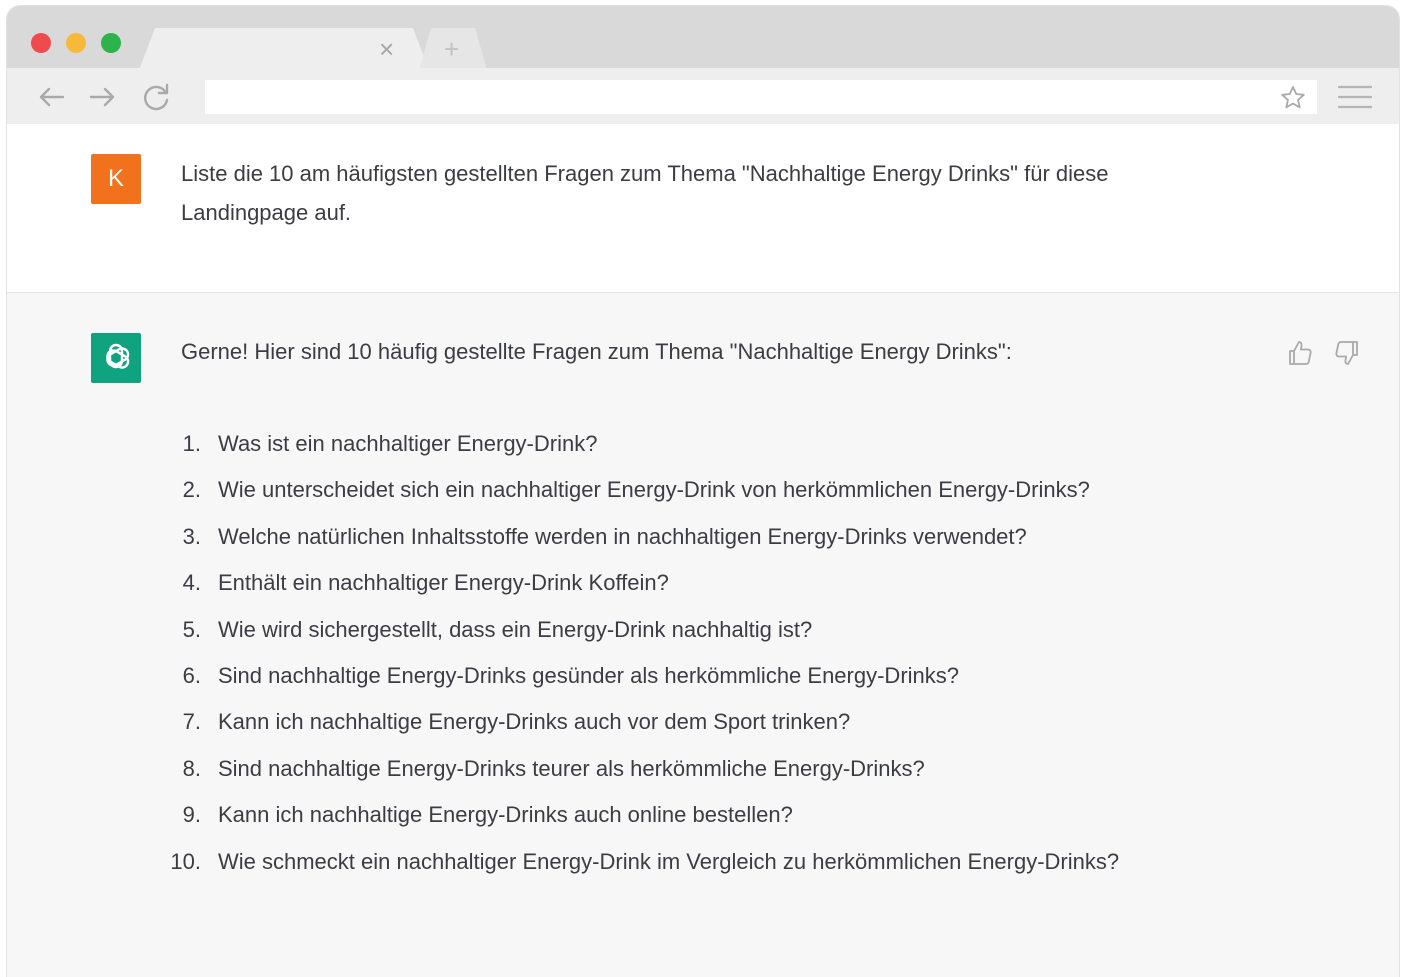 The height and width of the screenshot is (977, 1405). I want to click on faq-number: 7., so click(191, 722).